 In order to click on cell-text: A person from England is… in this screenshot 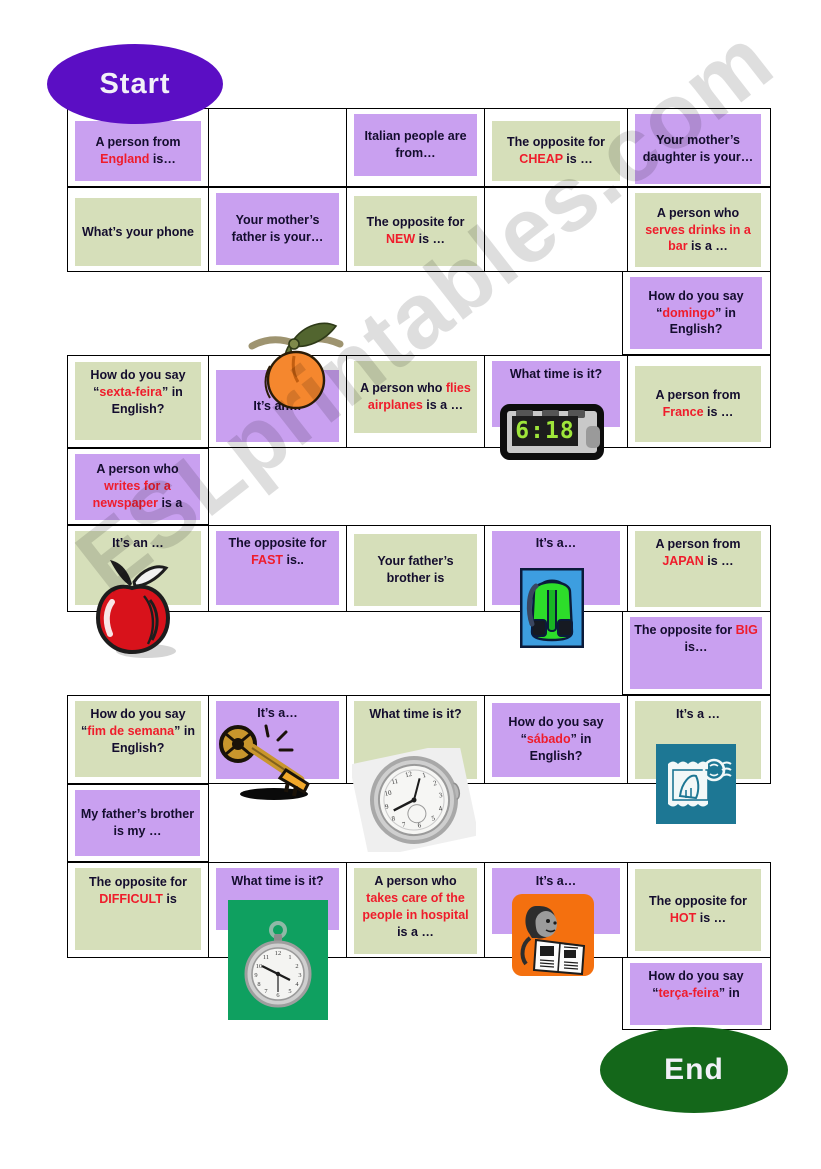, I will do `click(138, 150)`.